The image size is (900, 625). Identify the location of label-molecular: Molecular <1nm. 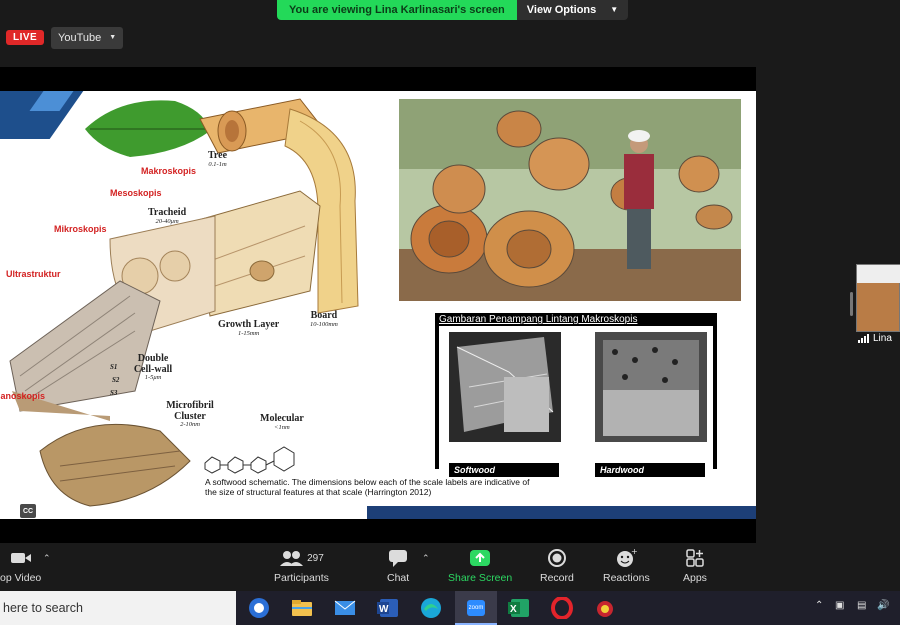
(282, 422).